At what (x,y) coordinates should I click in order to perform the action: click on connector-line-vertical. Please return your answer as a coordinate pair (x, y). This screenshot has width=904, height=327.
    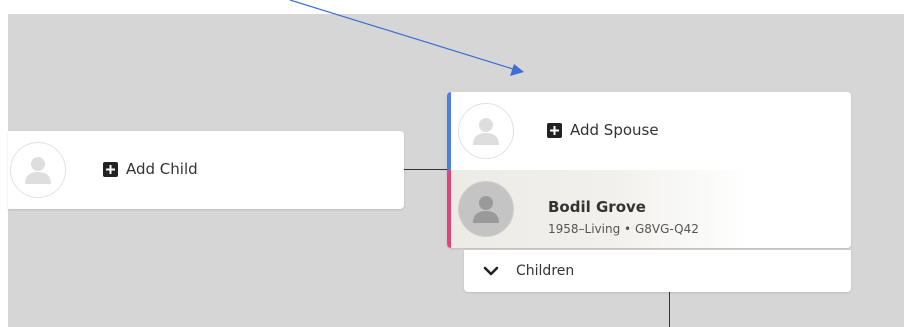
    Looking at the image, I should click on (669, 309).